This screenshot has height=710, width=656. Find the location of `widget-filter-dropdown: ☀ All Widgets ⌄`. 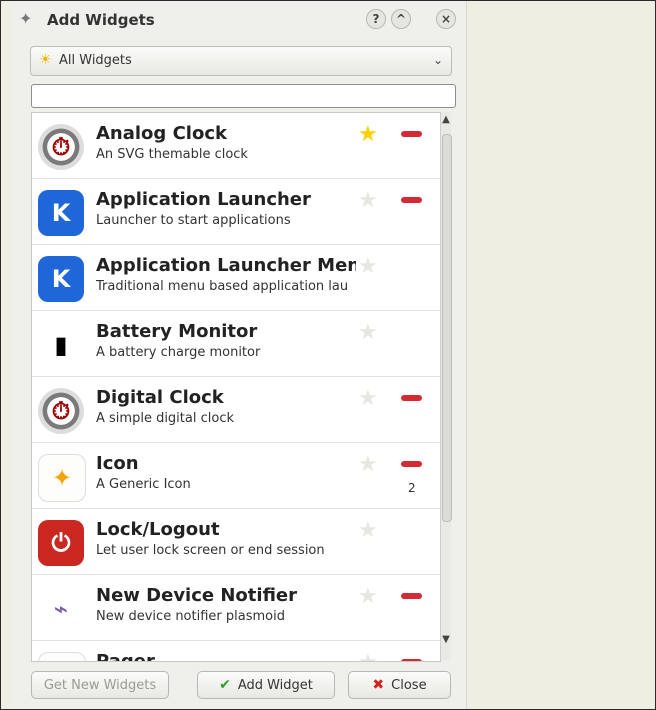

widget-filter-dropdown: ☀ All Widgets ⌄ is located at coordinates (241, 61).